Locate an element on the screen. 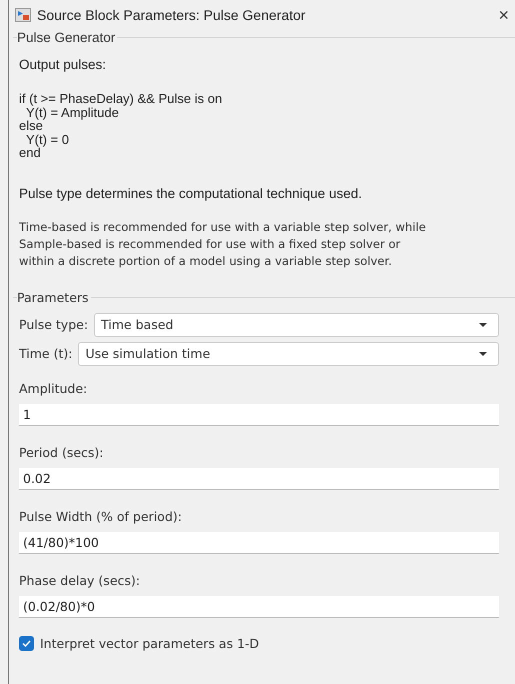 The height and width of the screenshot is (684, 515). window-title: Source Block Parameters: Pulse Generator is located at coordinates (171, 15).